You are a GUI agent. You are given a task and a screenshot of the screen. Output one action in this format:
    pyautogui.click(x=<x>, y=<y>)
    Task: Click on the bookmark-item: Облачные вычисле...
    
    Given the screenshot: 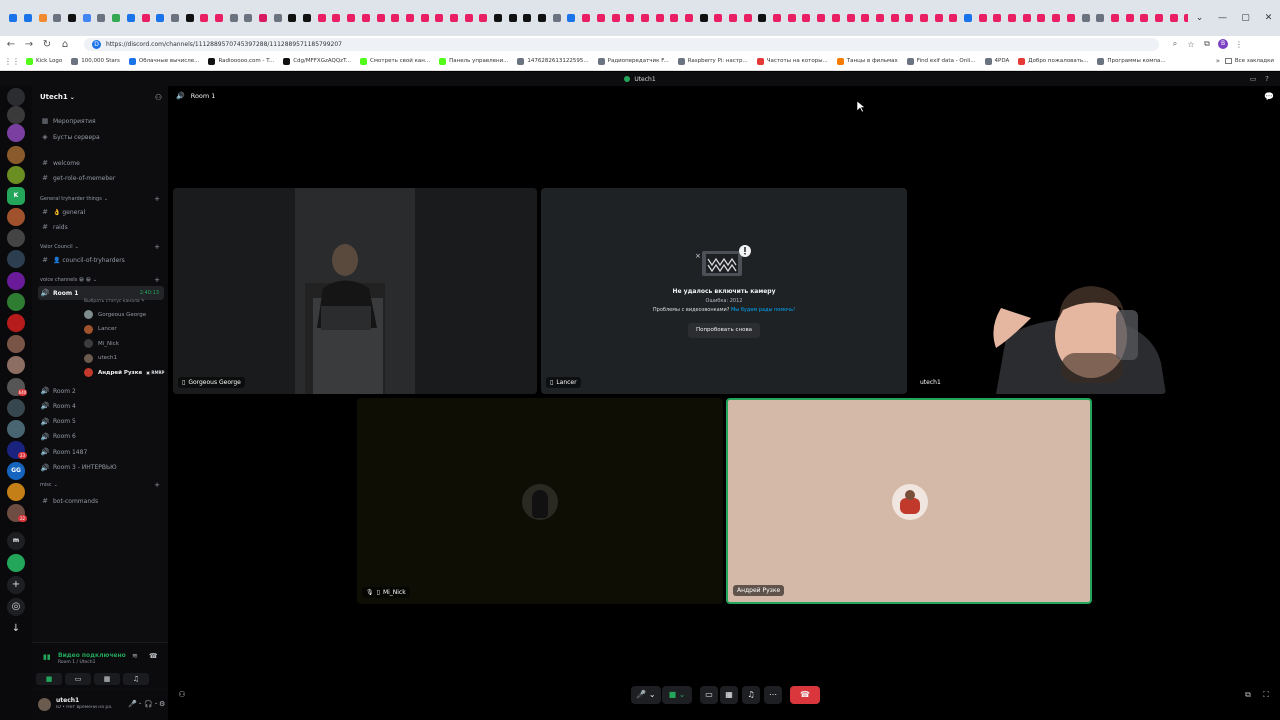 What is the action you would take?
    pyautogui.click(x=163, y=61)
    